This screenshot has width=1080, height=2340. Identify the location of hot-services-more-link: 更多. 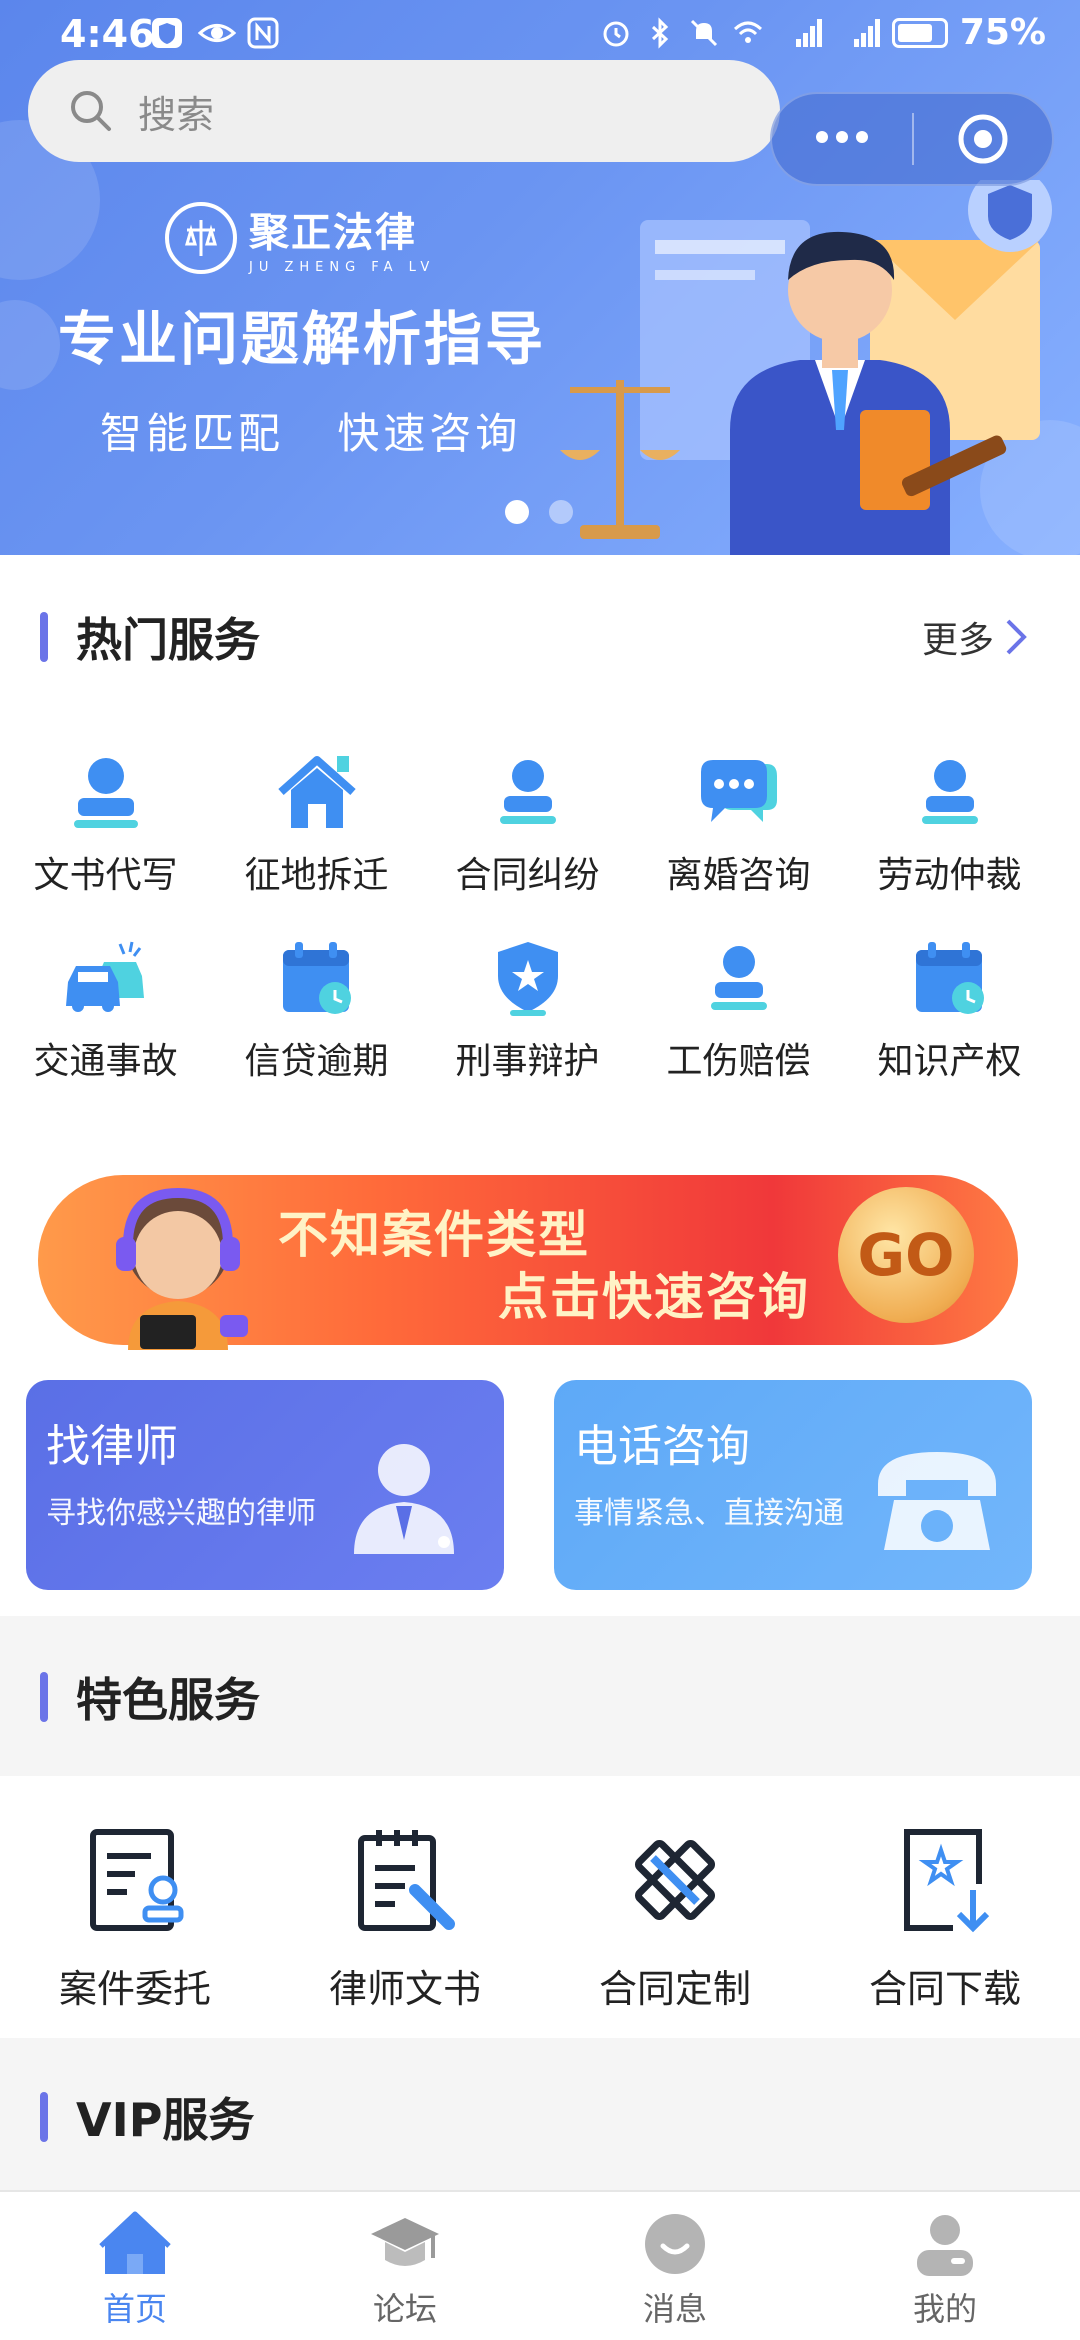
(975, 637).